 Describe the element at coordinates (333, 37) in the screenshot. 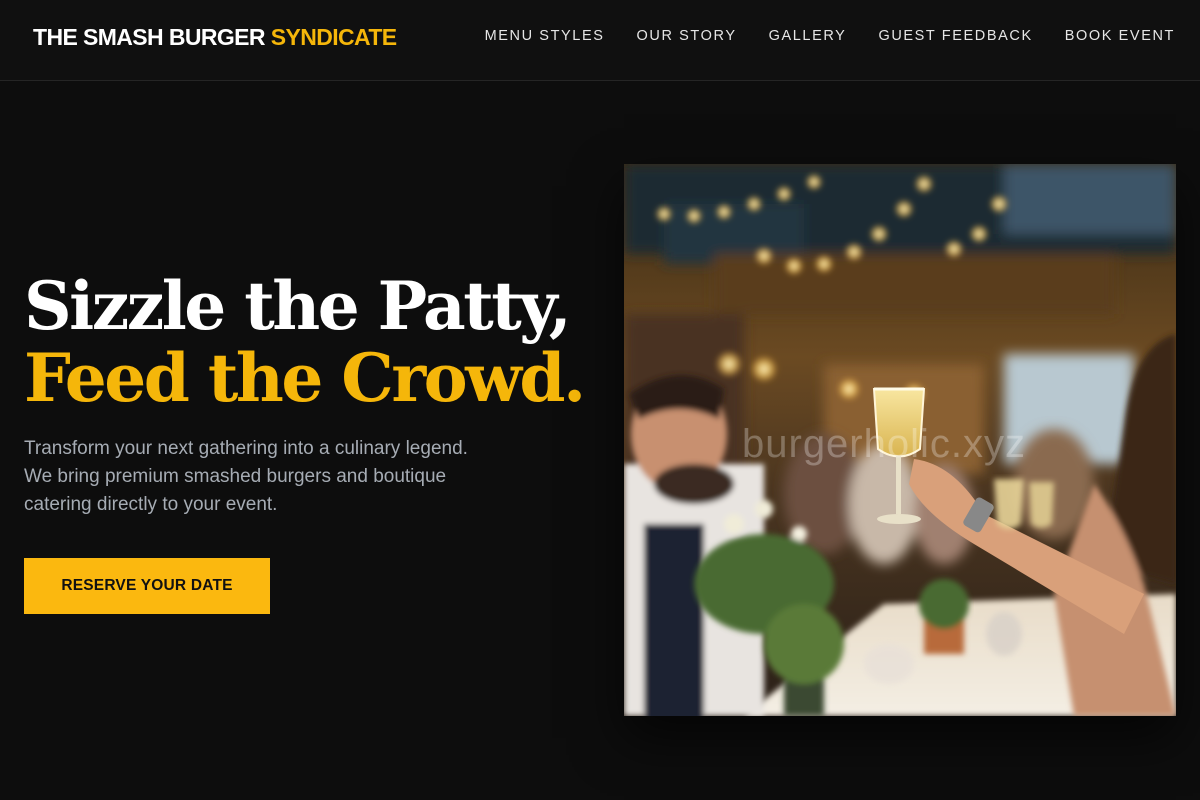

I see `brand-accent: SYNDICATE` at that location.